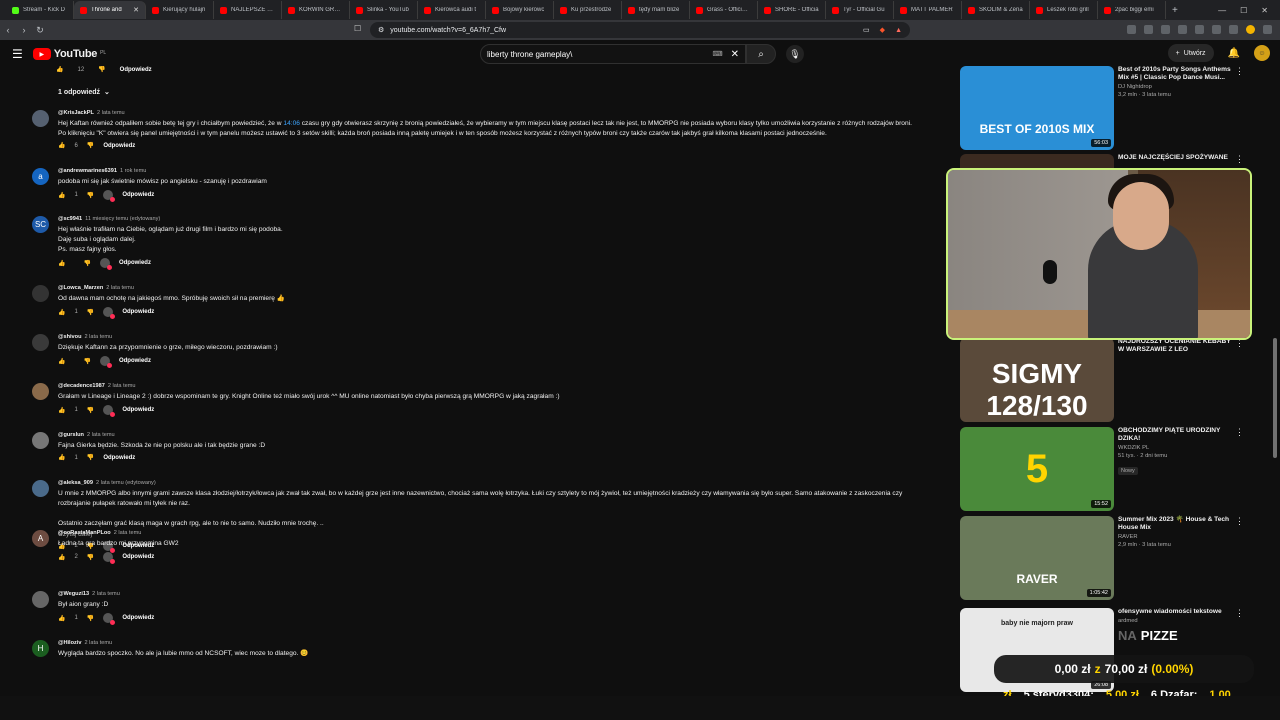  Describe the element at coordinates (126, 483) in the screenshot. I see `comment-time: 2 lata temu (edytowany)` at that location.